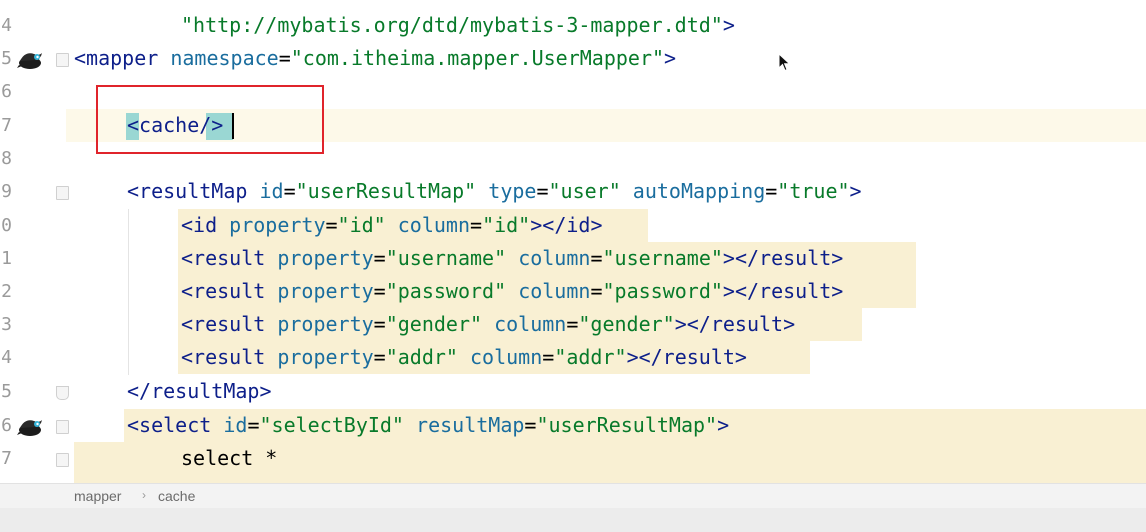 The width and height of the screenshot is (1146, 532). What do you see at coordinates (6, 258) in the screenshot?
I see `line-number: 1` at bounding box center [6, 258].